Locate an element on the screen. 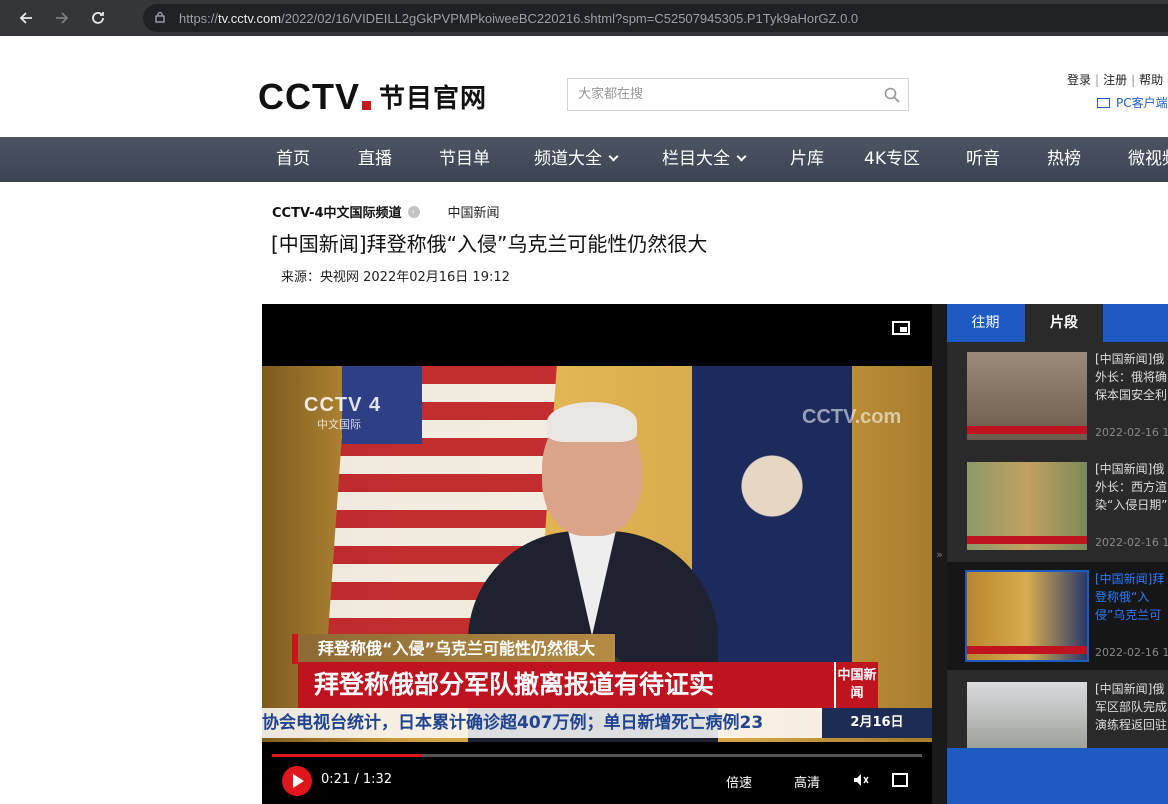 The image size is (1168, 804). nav-item-4k: 4K专区 is located at coordinates (892, 159).